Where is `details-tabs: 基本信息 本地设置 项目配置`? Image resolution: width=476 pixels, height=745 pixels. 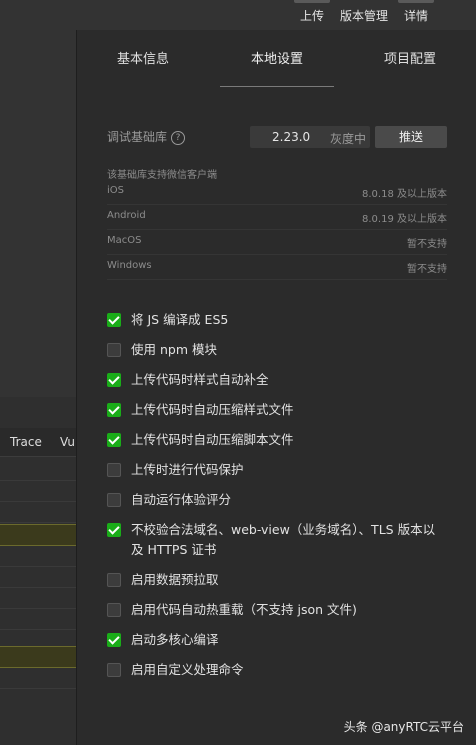 details-tabs: 基本信息 本地设置 项目配置 is located at coordinates (276, 58).